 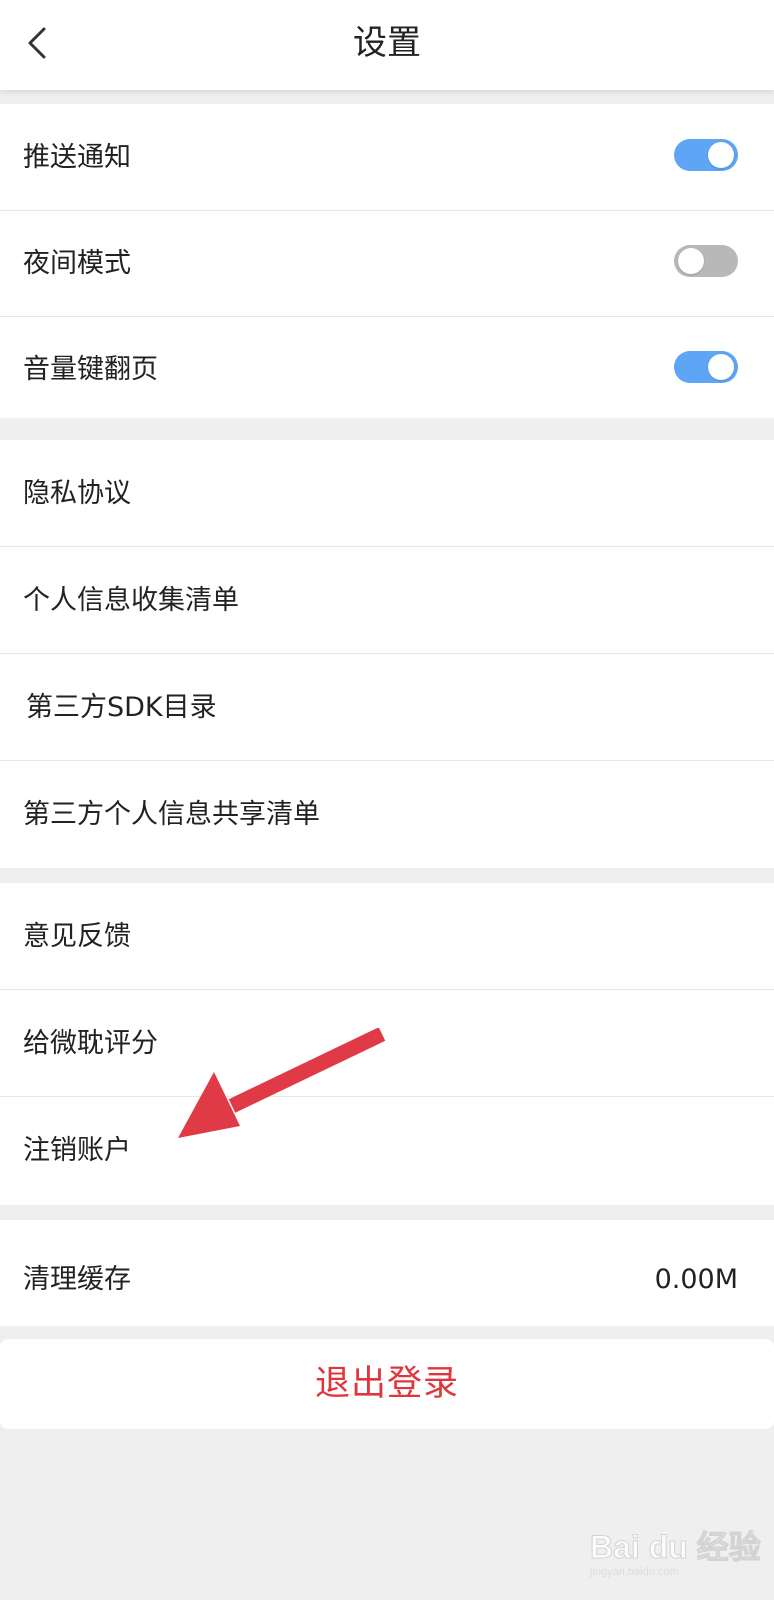 What do you see at coordinates (77, 157) in the screenshot?
I see `row-label: 推送通知` at bounding box center [77, 157].